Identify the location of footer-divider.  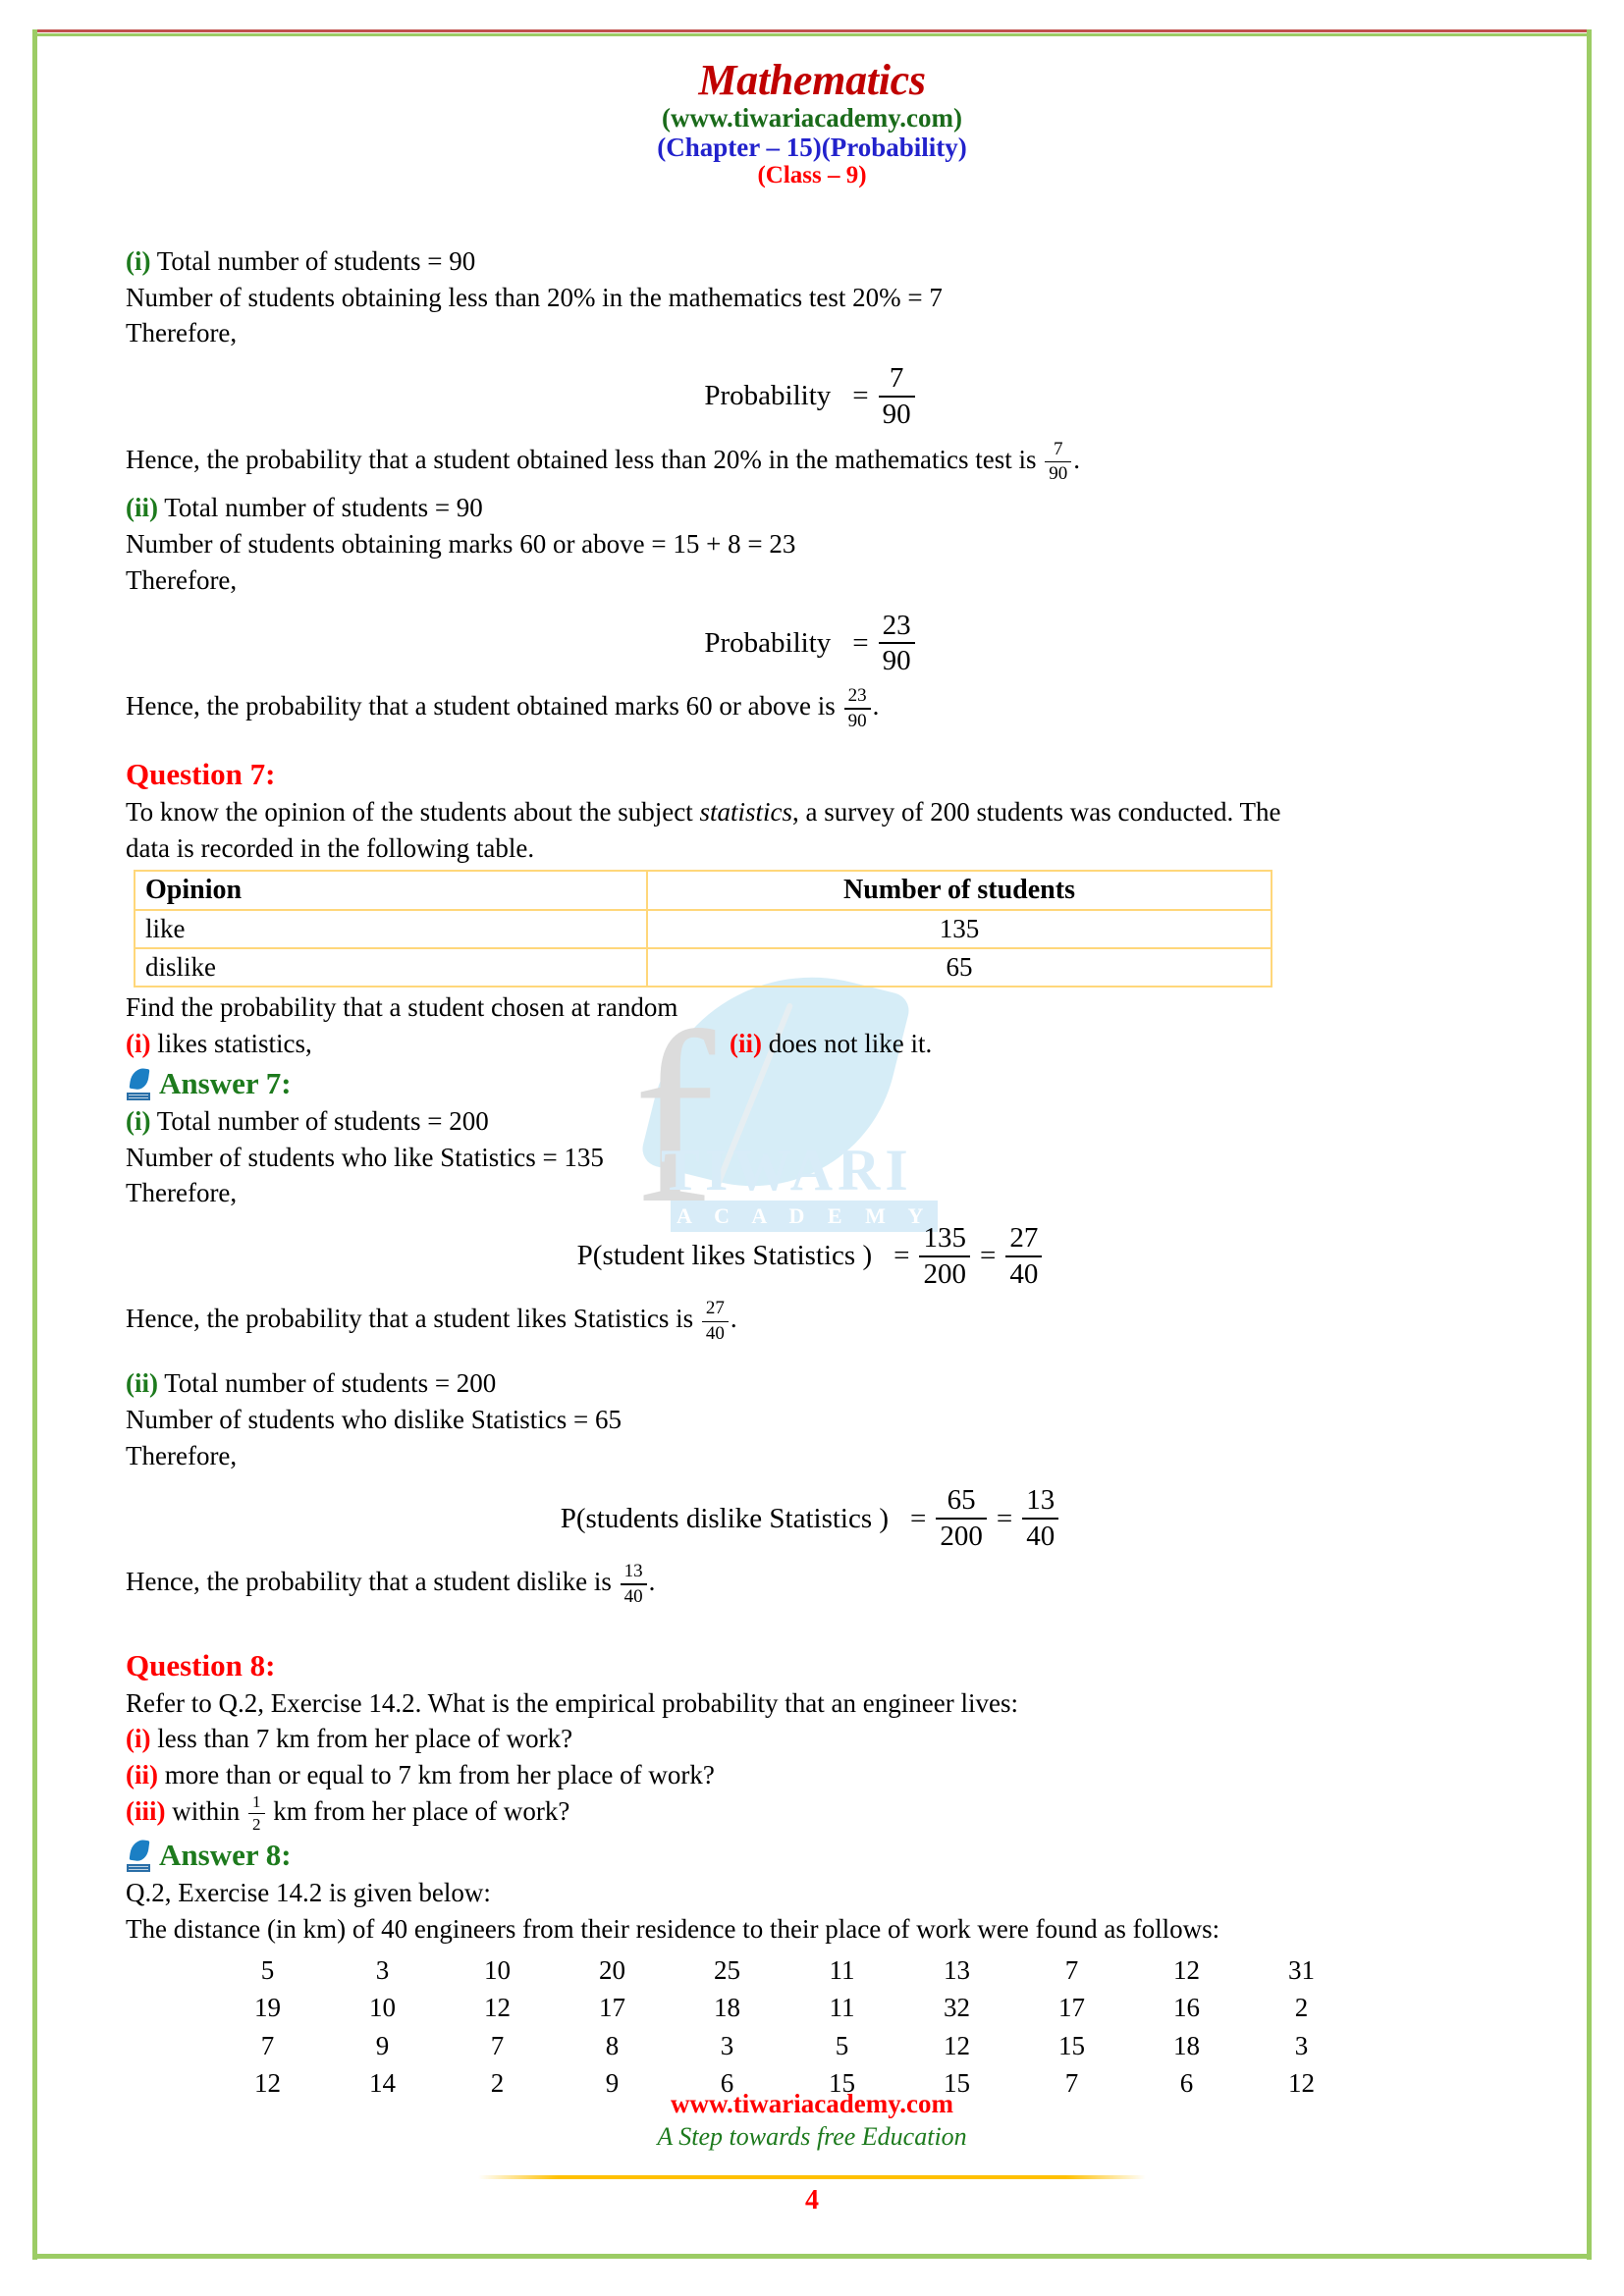
(812, 2177).